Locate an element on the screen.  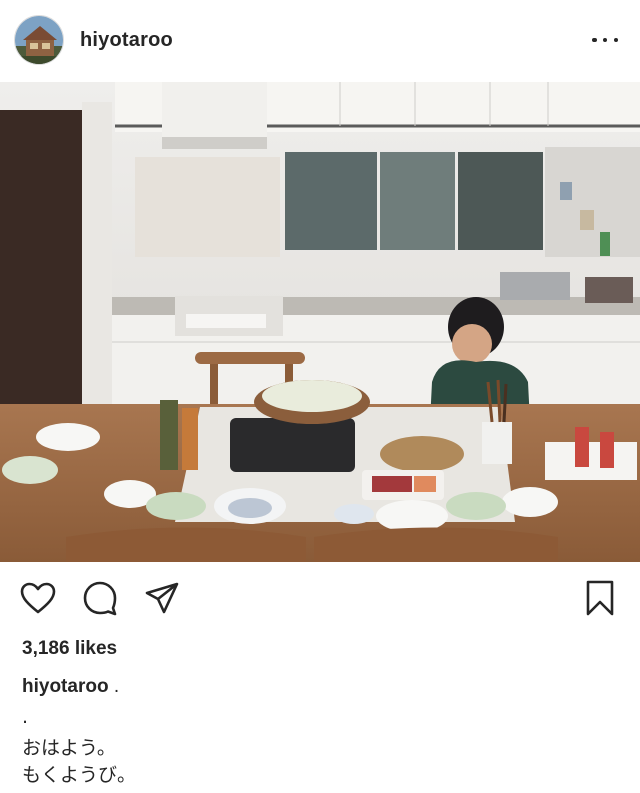
like-button is located at coordinates (38, 598).